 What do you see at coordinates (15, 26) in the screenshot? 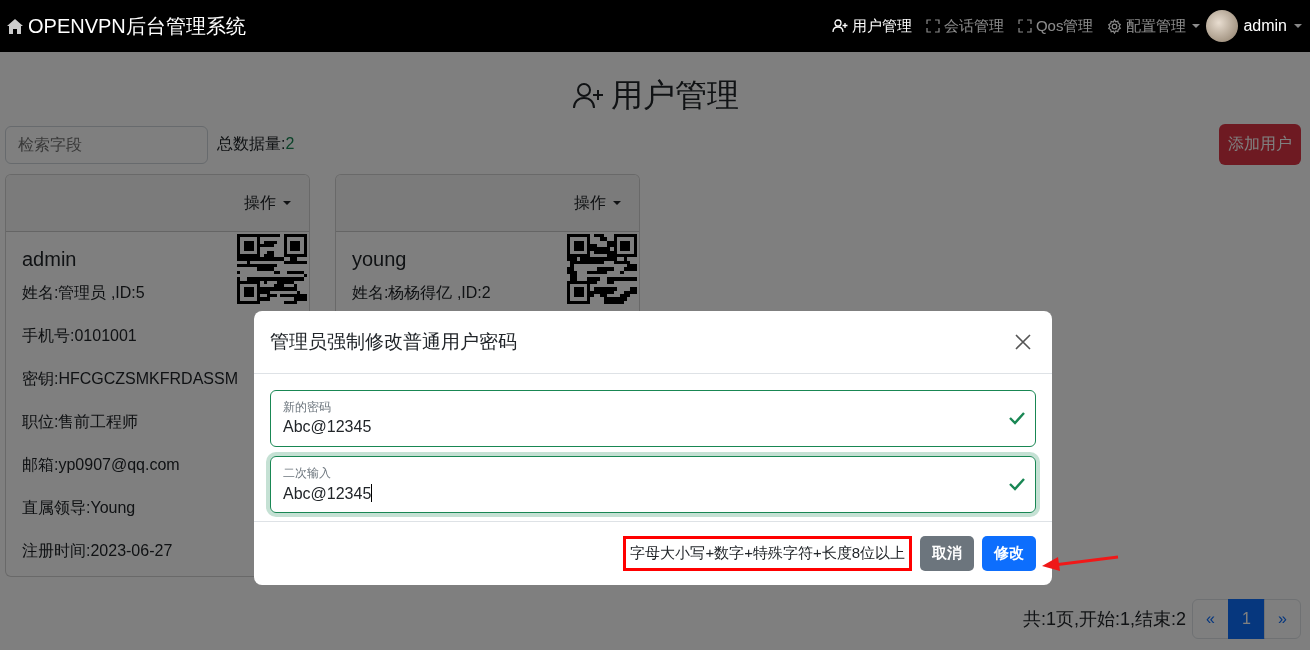
I see `home-icon` at bounding box center [15, 26].